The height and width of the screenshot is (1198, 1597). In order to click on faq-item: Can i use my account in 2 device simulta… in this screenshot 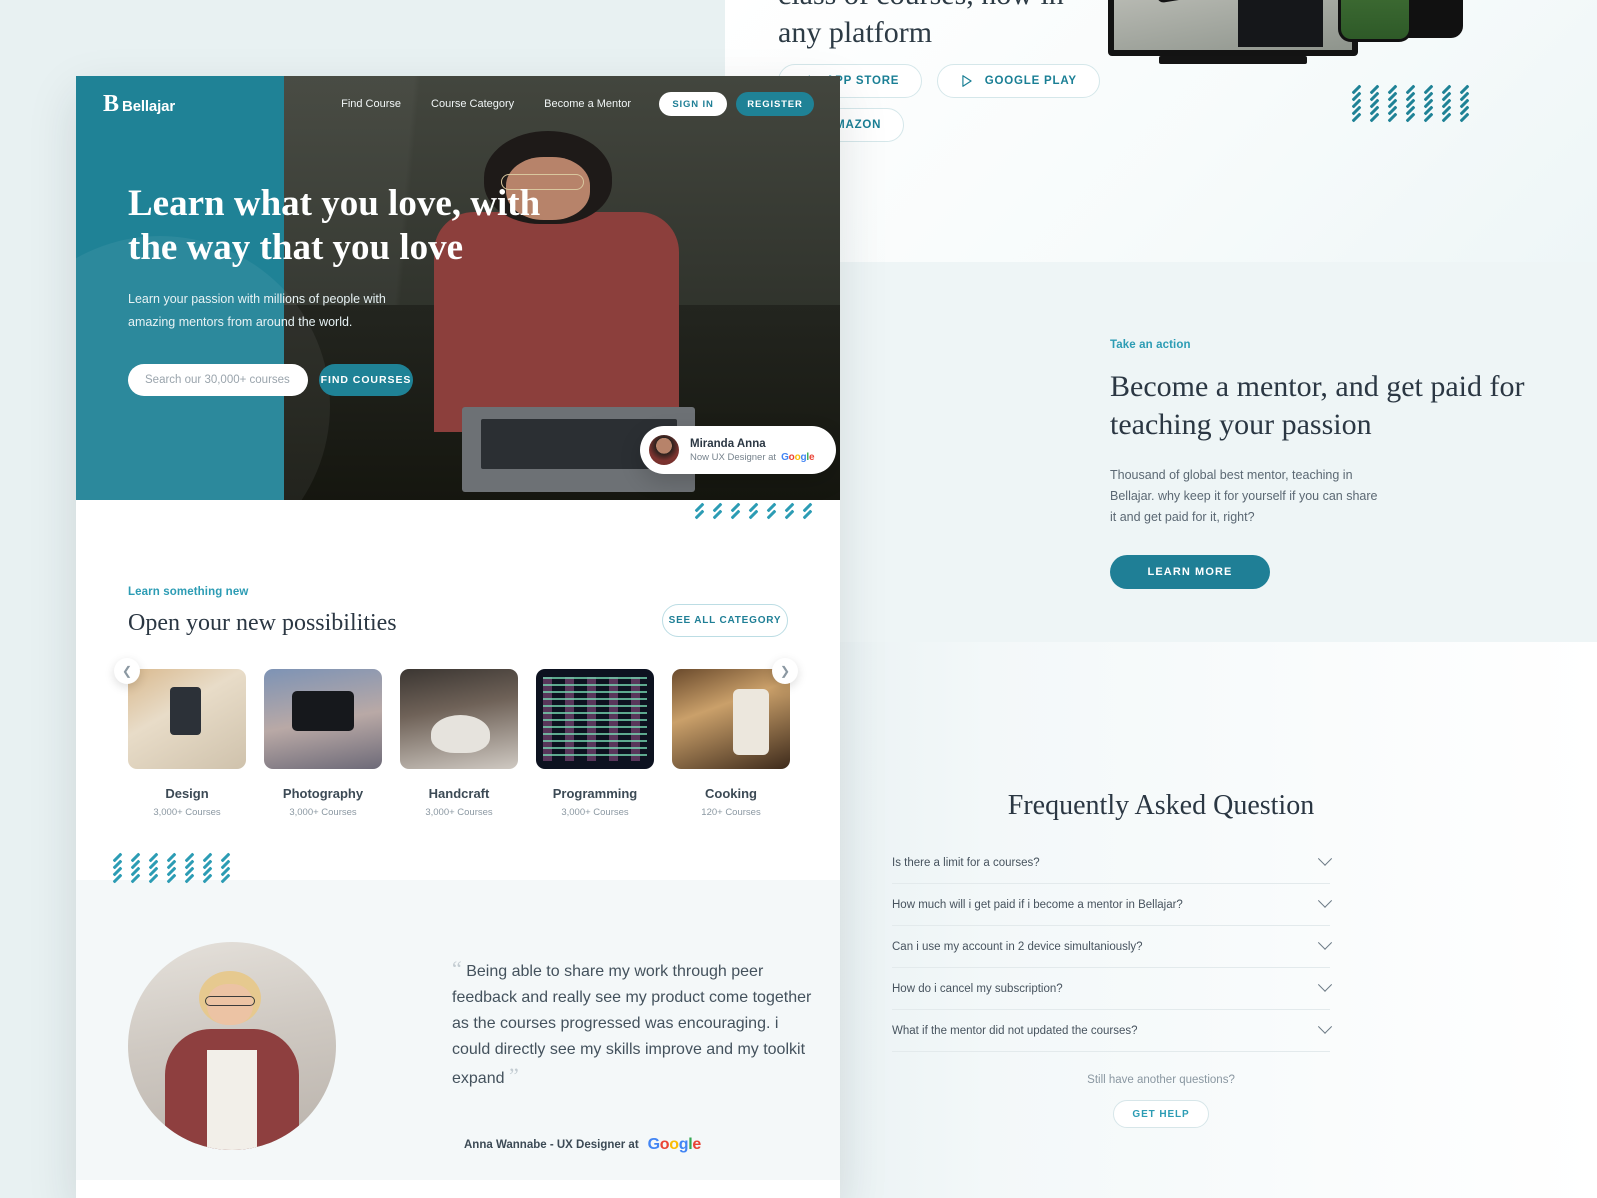, I will do `click(1112, 947)`.